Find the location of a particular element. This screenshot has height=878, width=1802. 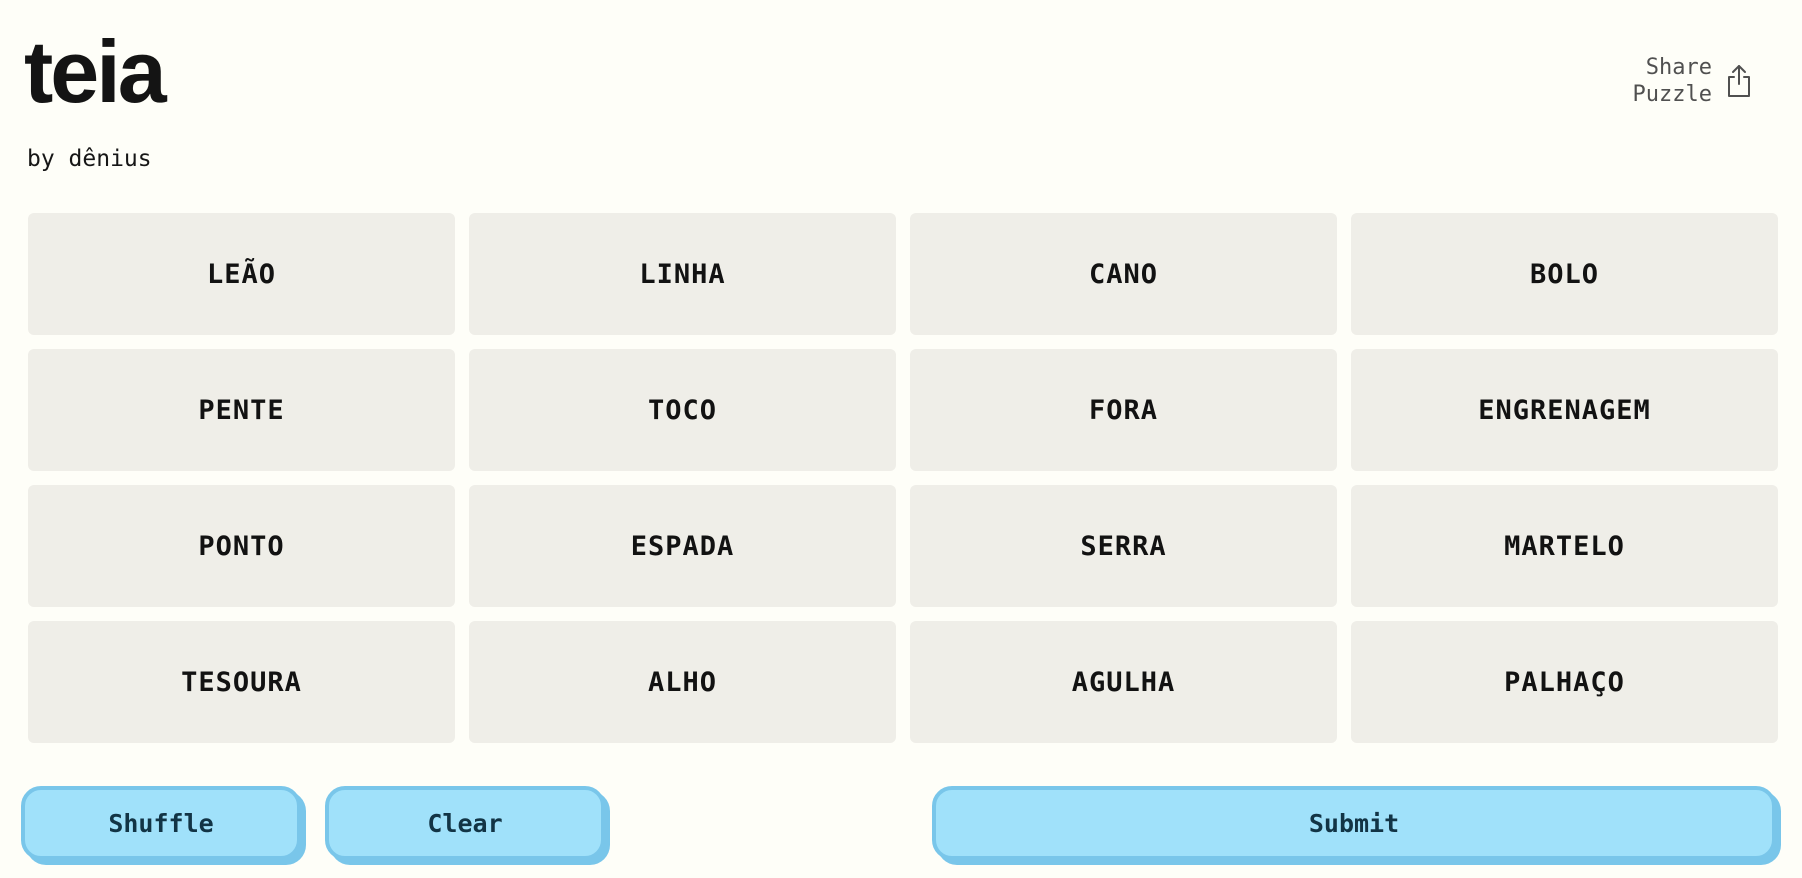

clear-button: Clear is located at coordinates (465, 823).